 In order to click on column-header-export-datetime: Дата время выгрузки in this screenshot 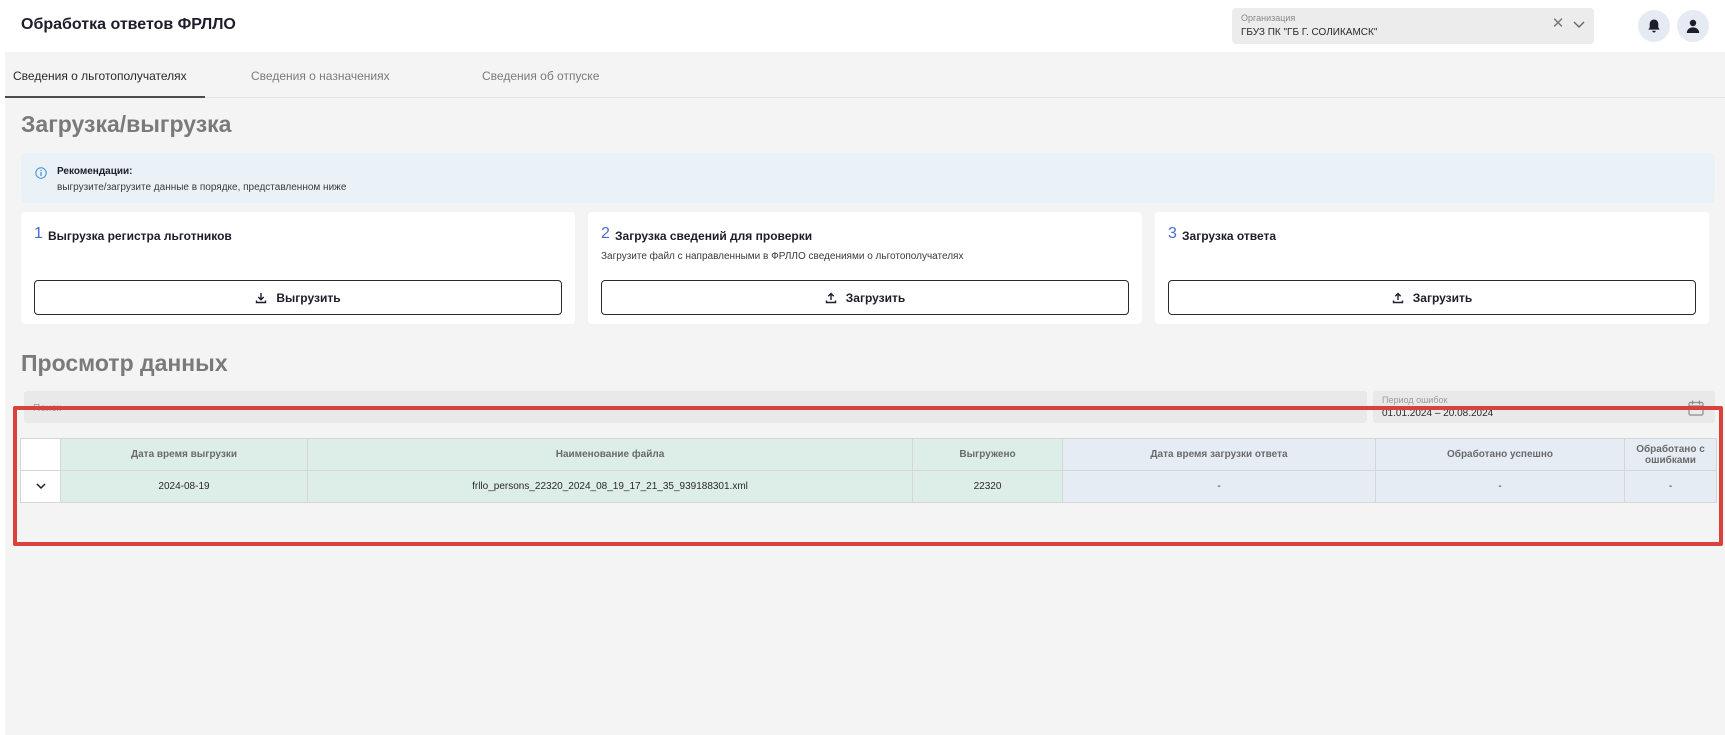, I will do `click(184, 454)`.